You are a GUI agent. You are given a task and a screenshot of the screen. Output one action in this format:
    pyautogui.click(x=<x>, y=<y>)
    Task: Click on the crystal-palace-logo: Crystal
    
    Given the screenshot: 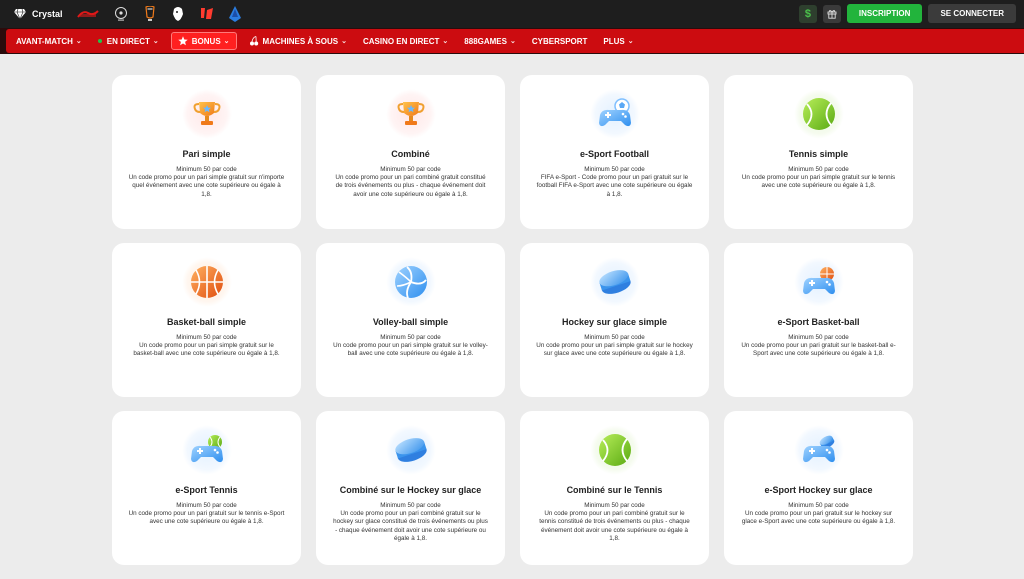 What is the action you would take?
    pyautogui.click(x=38, y=14)
    